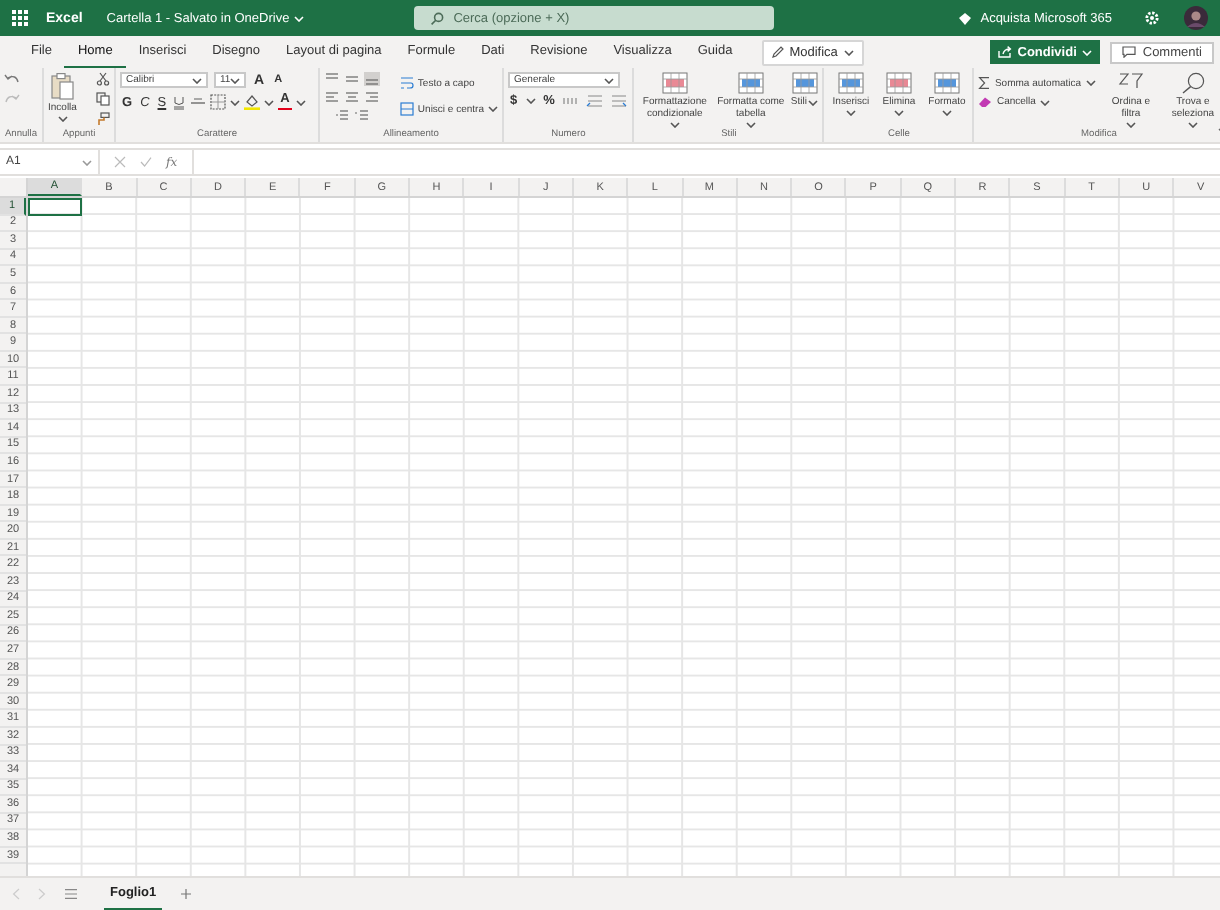  I want to click on fill-color-icon, so click(252, 102).